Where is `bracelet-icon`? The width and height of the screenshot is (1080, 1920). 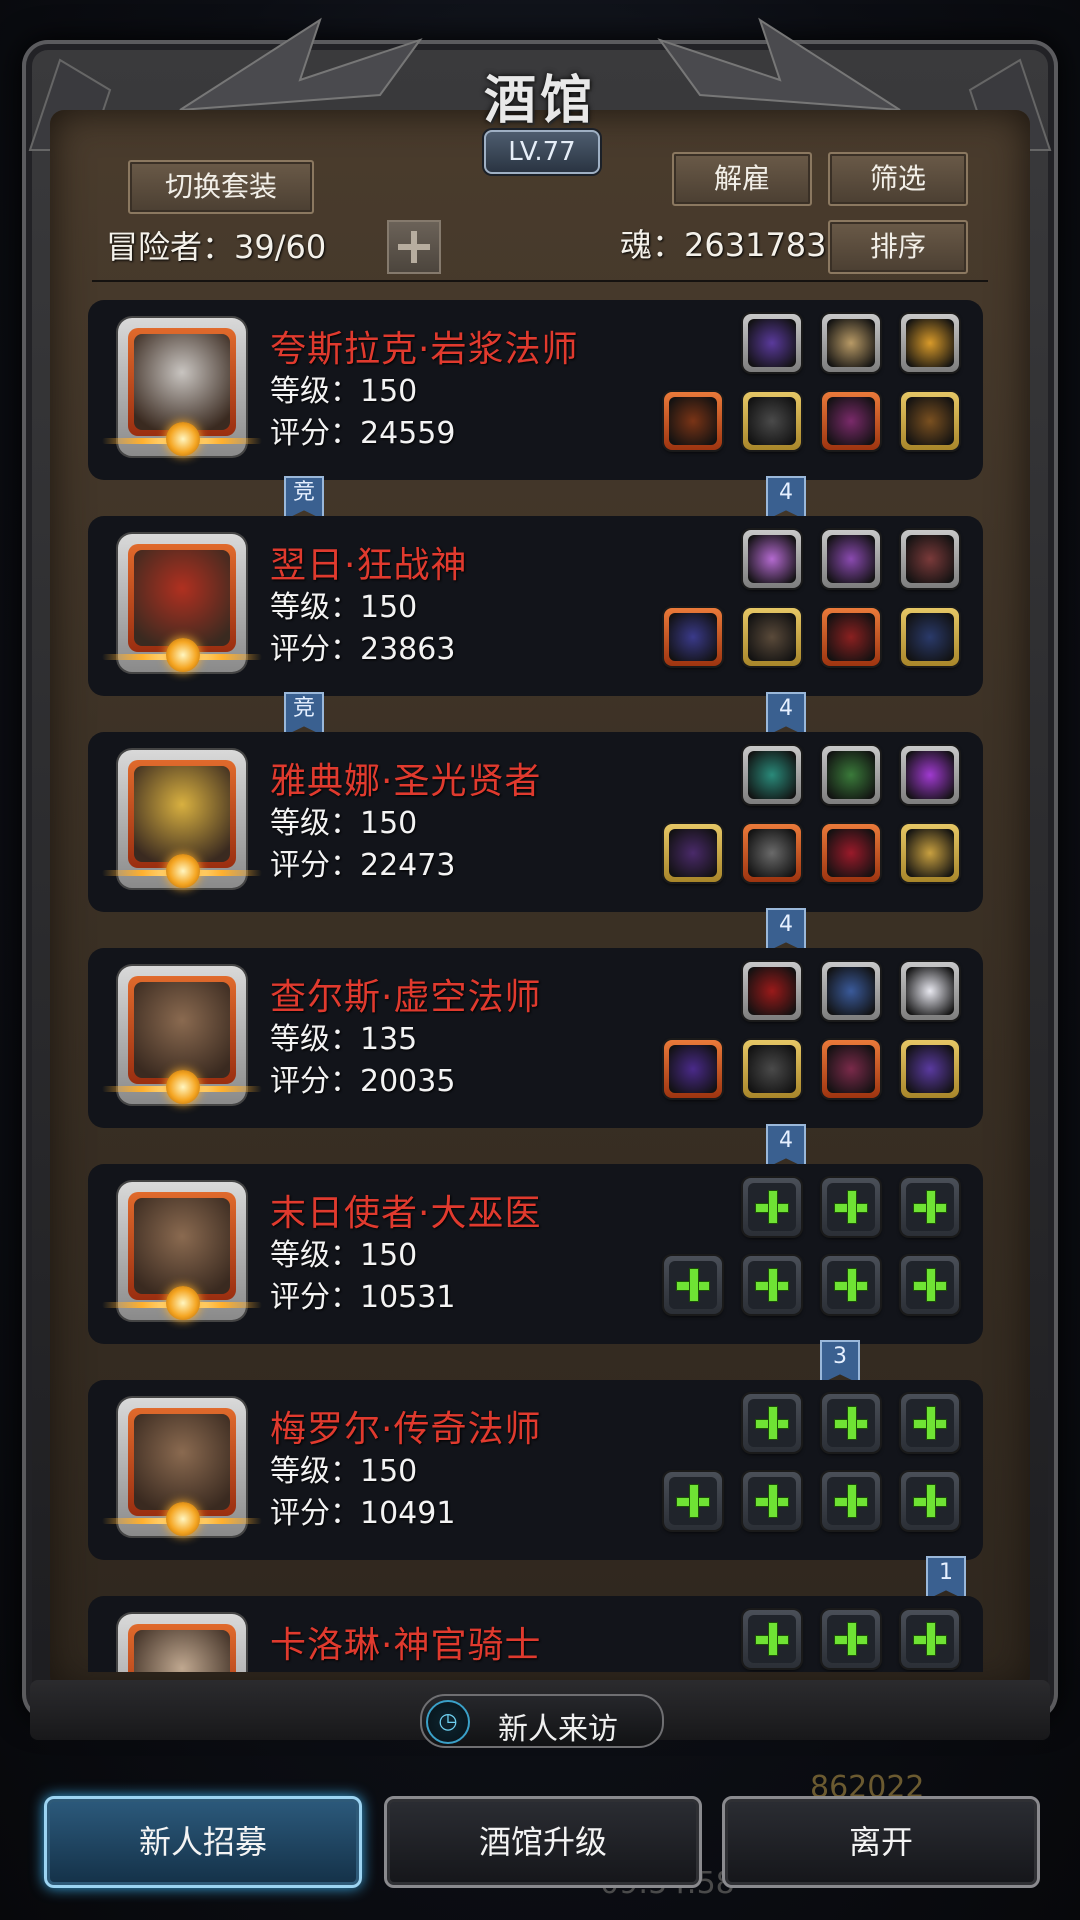
bracelet-icon is located at coordinates (930, 1069).